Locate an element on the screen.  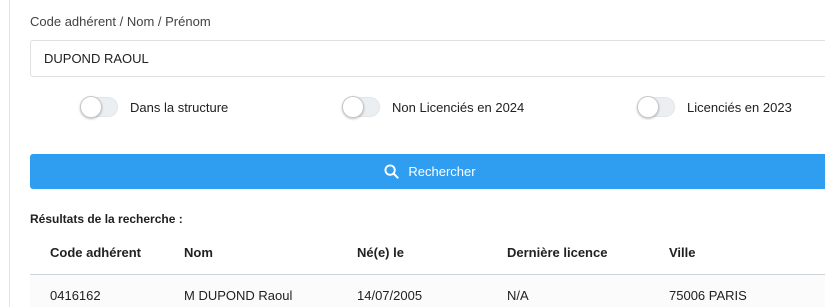
search-button: Rechercher is located at coordinates (427, 171).